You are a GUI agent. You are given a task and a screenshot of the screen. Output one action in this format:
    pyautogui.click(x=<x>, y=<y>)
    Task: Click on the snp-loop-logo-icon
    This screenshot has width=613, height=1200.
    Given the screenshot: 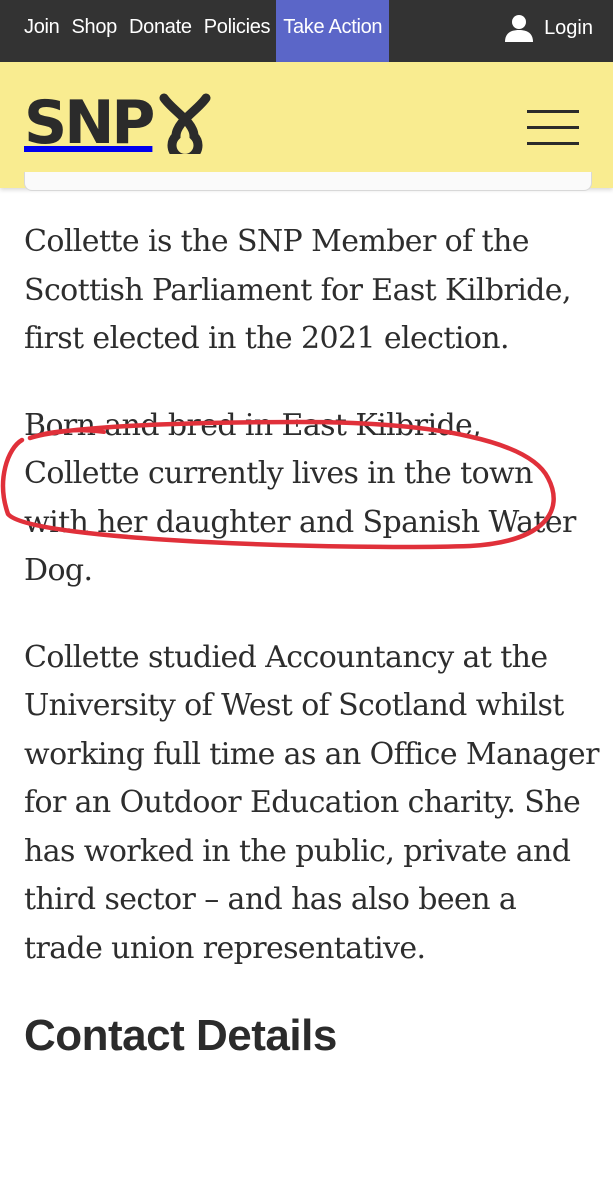 What is the action you would take?
    pyautogui.click(x=185, y=123)
    